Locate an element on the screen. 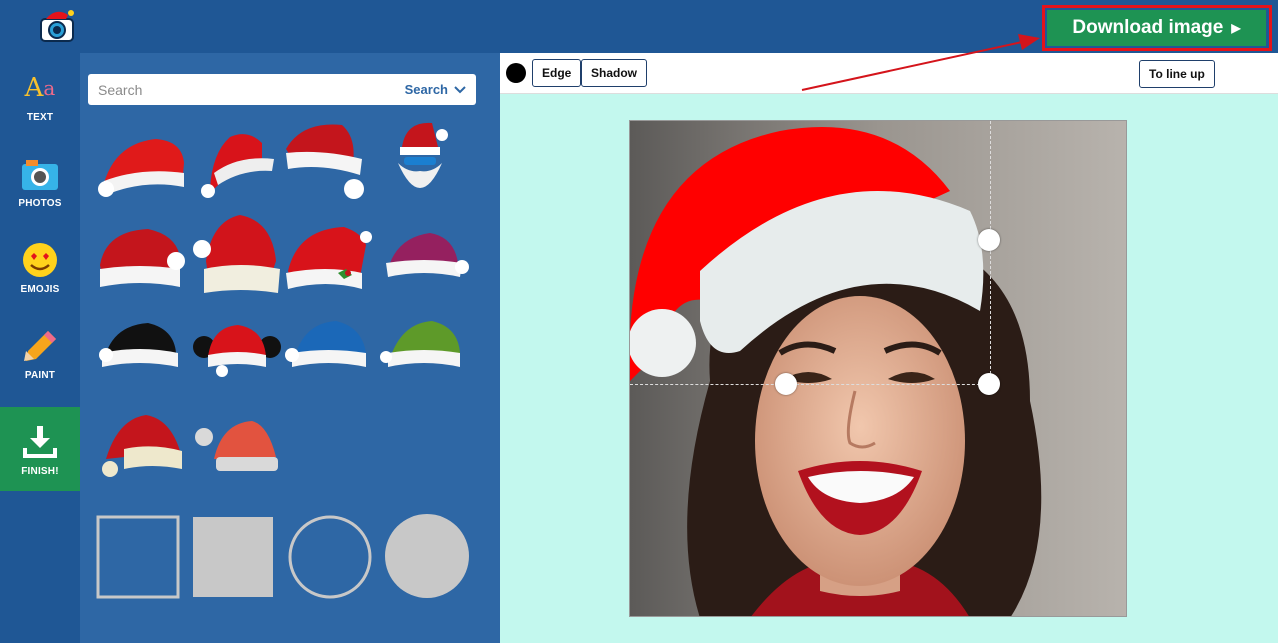 The image size is (1278, 643). square-filled-shape is located at coordinates (233, 557).